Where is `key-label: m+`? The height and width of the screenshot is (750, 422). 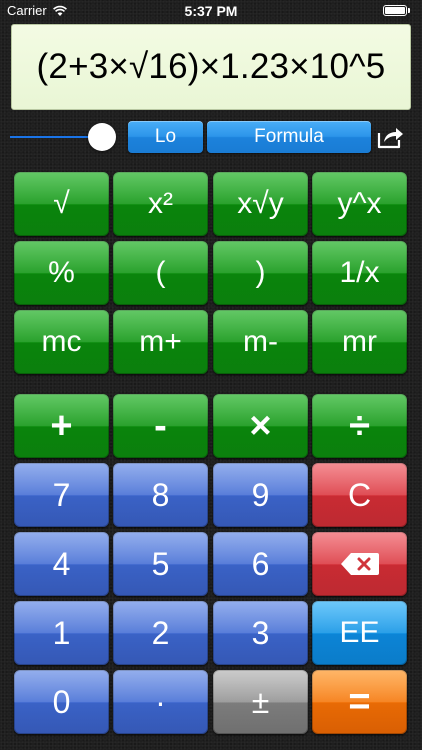
key-label: m+ is located at coordinates (160, 341).